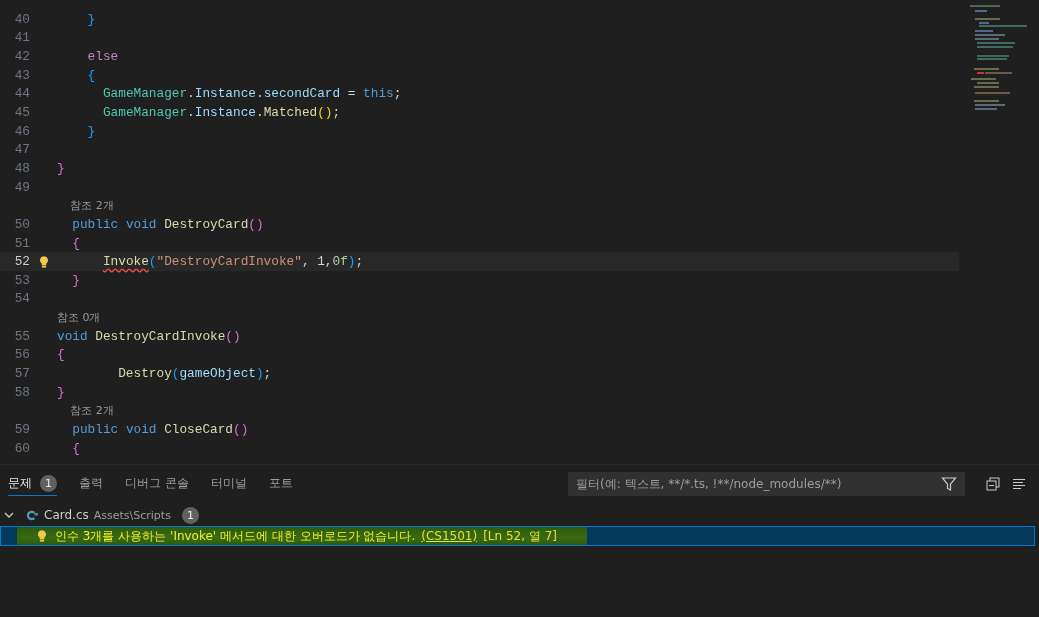 The width and height of the screenshot is (1039, 617). What do you see at coordinates (160, 429) in the screenshot?
I see `code-line: public void CloseCard()` at bounding box center [160, 429].